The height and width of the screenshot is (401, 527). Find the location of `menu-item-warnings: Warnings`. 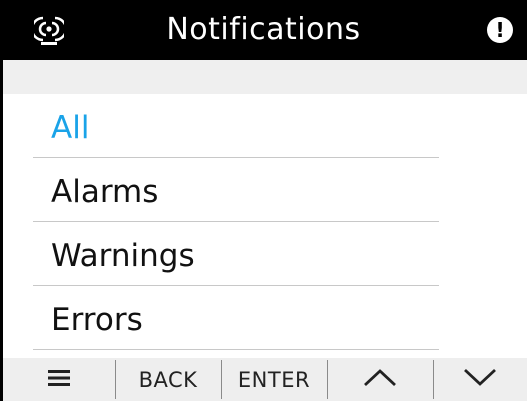

menu-item-warnings: Warnings is located at coordinates (236, 254).